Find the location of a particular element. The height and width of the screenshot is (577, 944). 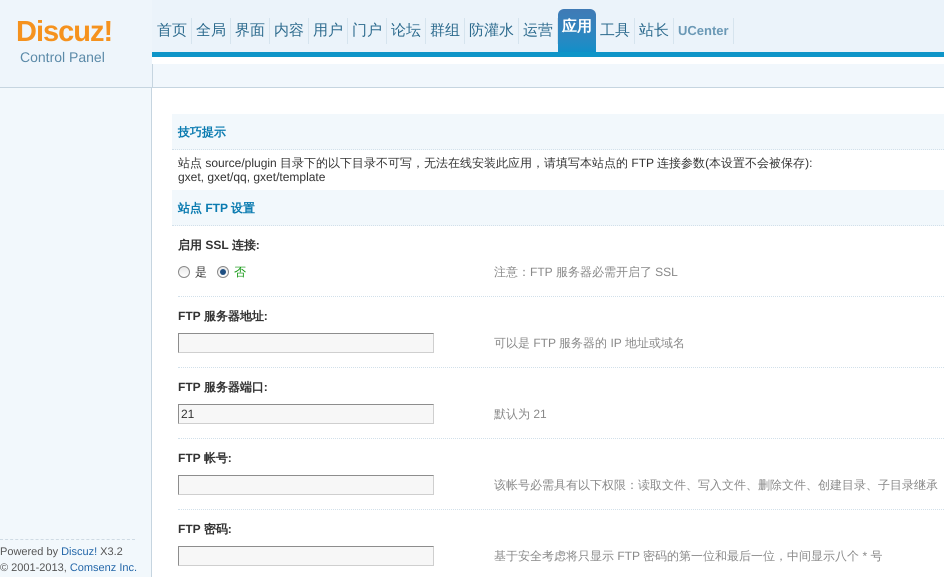

section-title: 站点 FTP 设置 is located at coordinates (217, 208).